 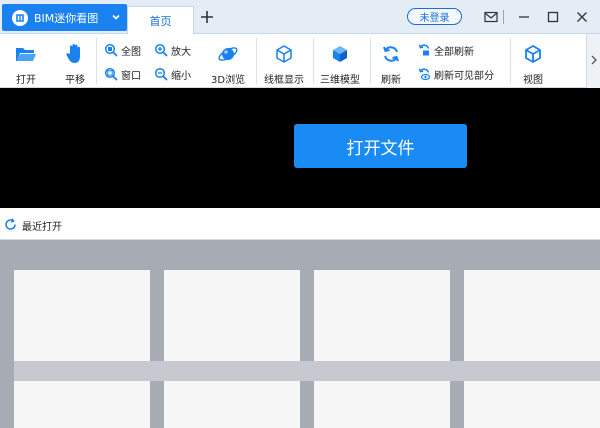 What do you see at coordinates (10, 224) in the screenshot?
I see `refresh-recent-icon` at bounding box center [10, 224].